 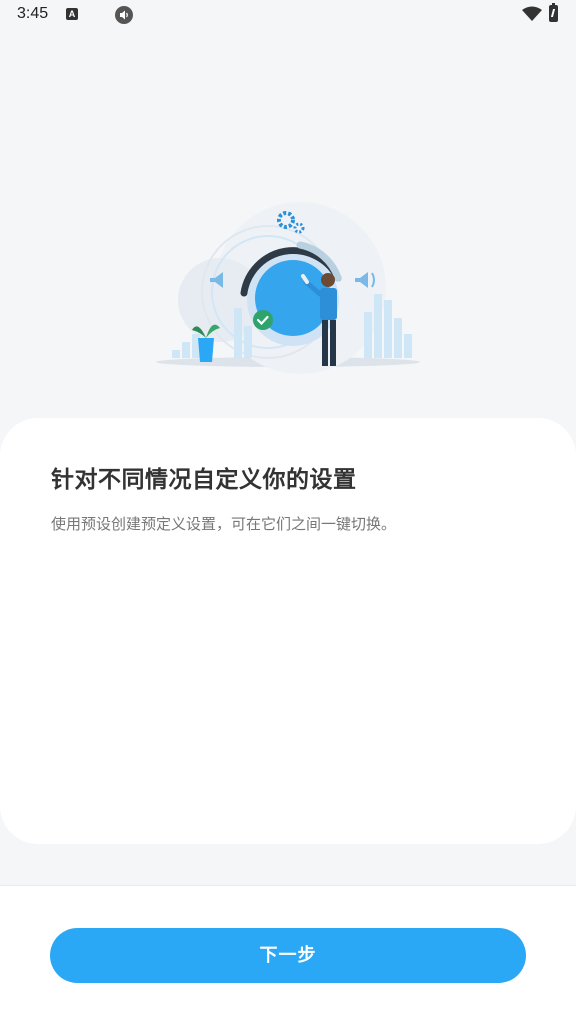 I want to click on sound-notification-icon, so click(x=124, y=15).